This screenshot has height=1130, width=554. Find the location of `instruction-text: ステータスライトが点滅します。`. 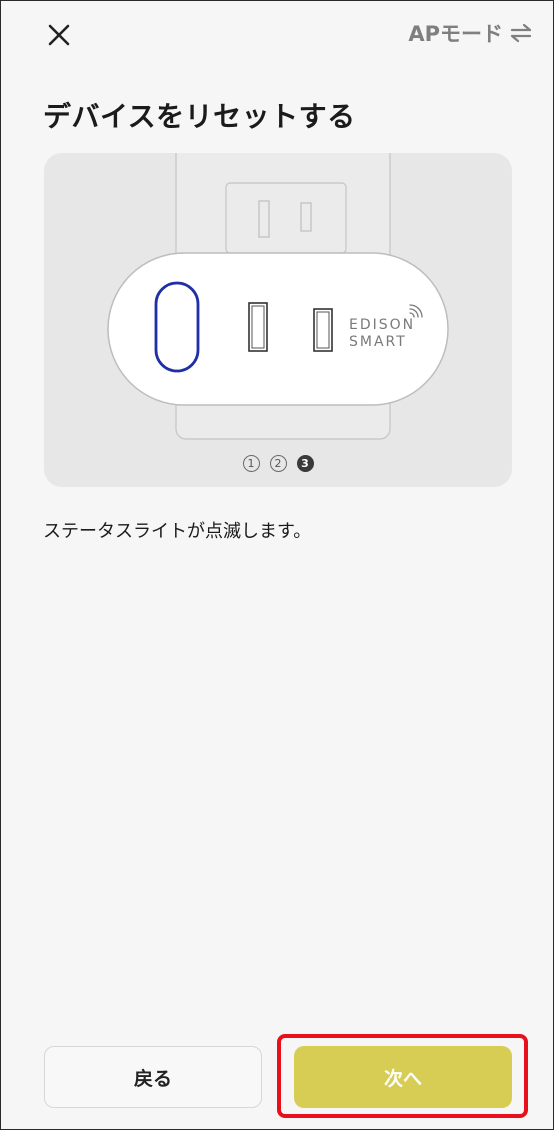

instruction-text: ステータスライトが点滅します。 is located at coordinates (177, 531).